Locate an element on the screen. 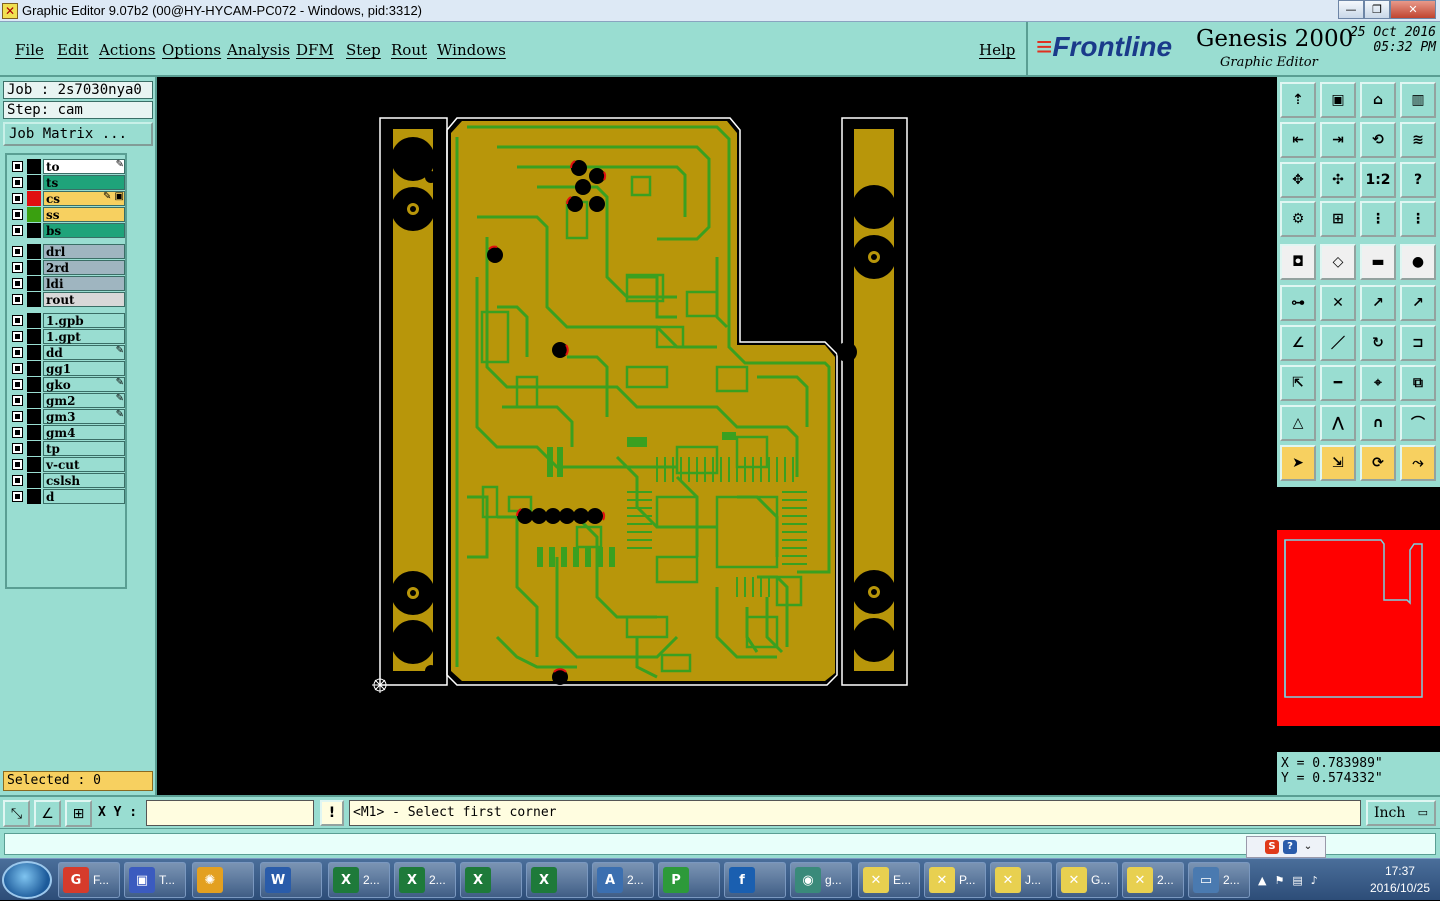 The image size is (1440, 901). flag-icon: ⚑ is located at coordinates (1279, 880).